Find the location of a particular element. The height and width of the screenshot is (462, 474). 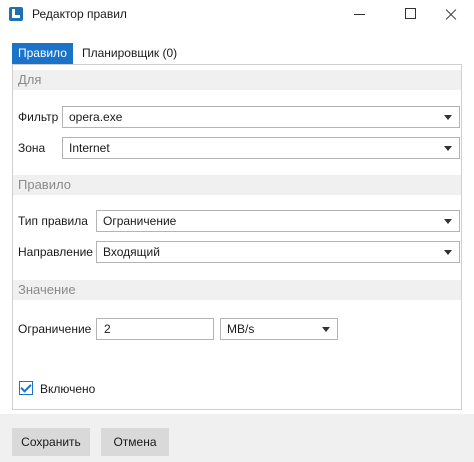

tab-scheduler: Планировщик (0) is located at coordinates (129, 53).